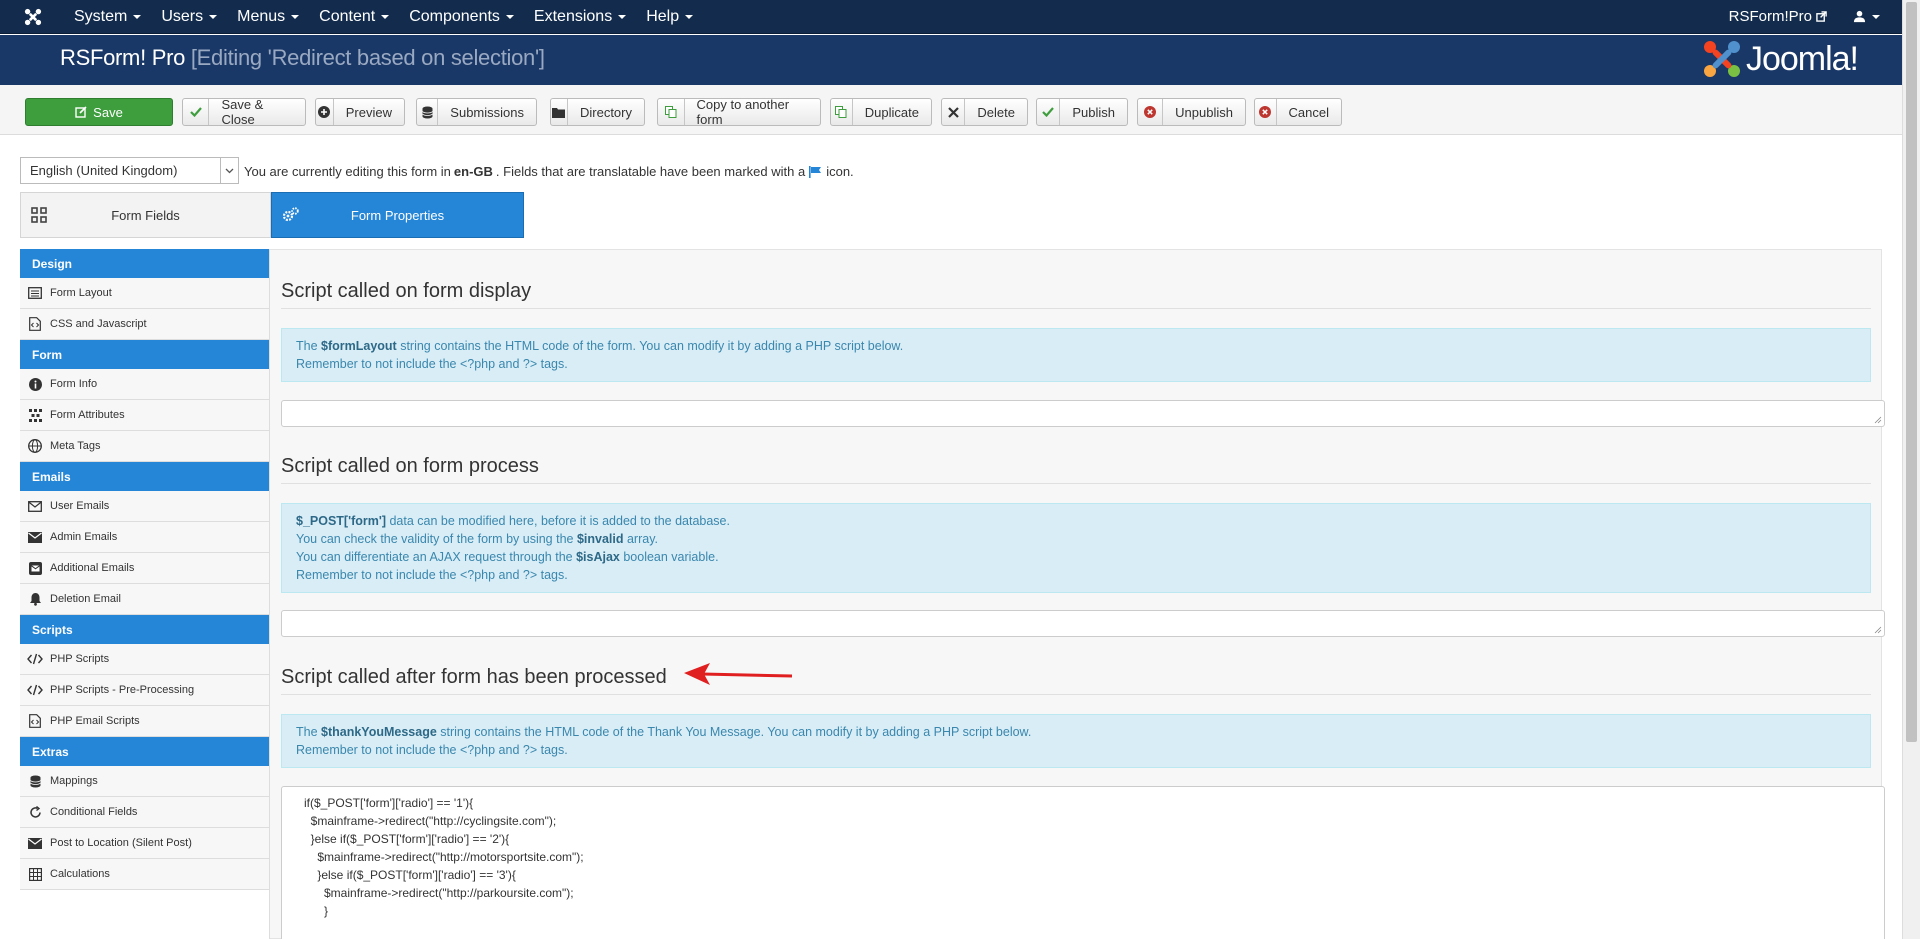 The height and width of the screenshot is (939, 1920). I want to click on scrollbar-thumb, so click(1911, 372).